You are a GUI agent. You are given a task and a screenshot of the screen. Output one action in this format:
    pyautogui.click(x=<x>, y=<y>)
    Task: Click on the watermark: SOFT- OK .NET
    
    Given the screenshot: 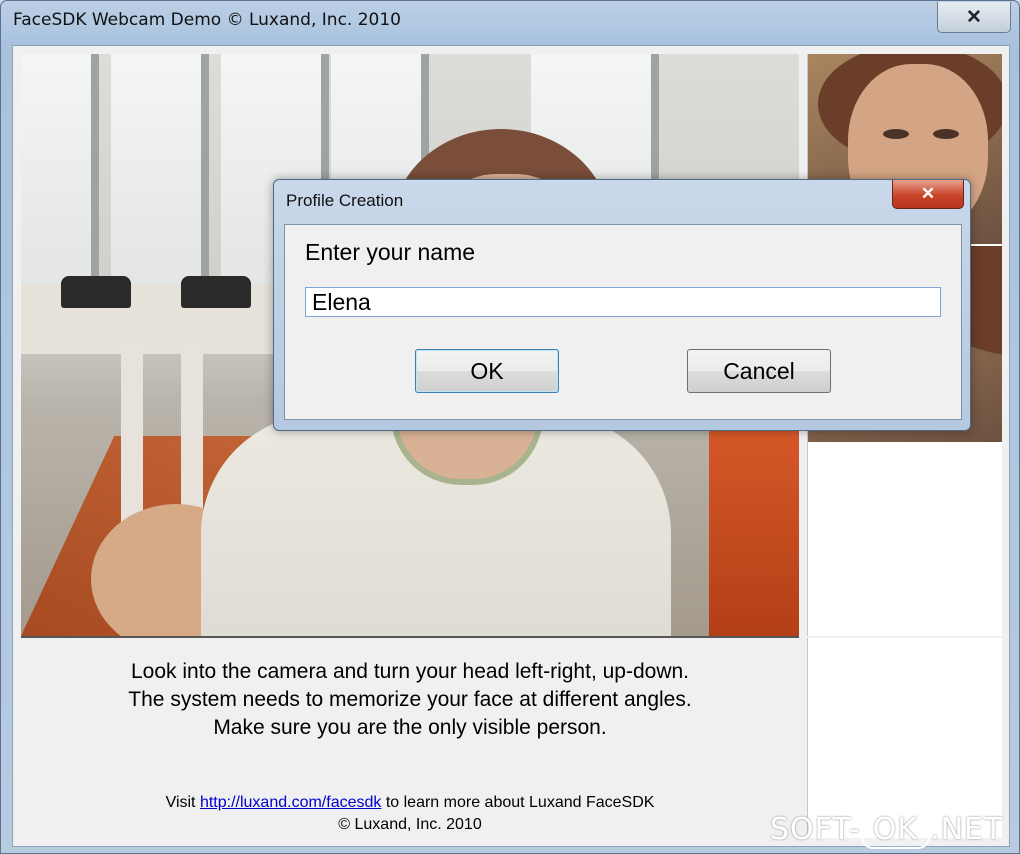 What is the action you would take?
    pyautogui.click(x=887, y=829)
    